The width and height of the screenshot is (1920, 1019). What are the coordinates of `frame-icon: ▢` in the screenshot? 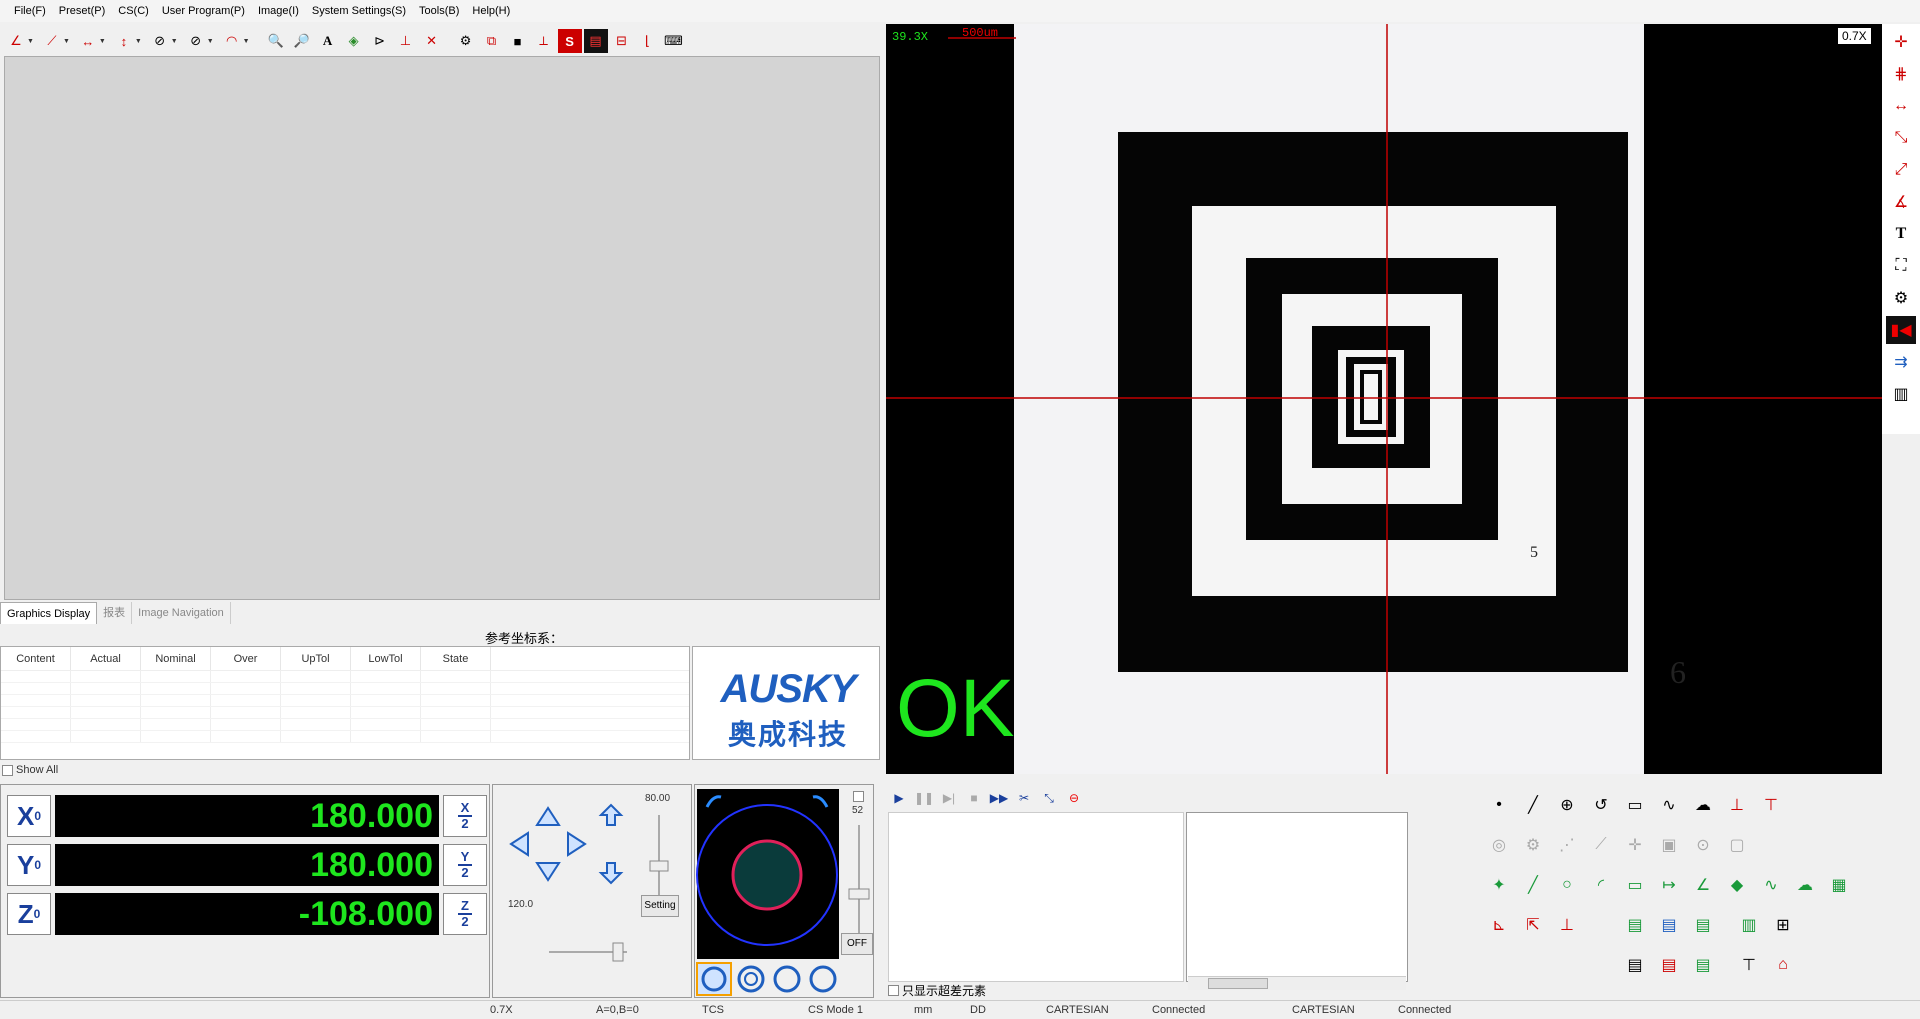 It's located at (1737, 845).